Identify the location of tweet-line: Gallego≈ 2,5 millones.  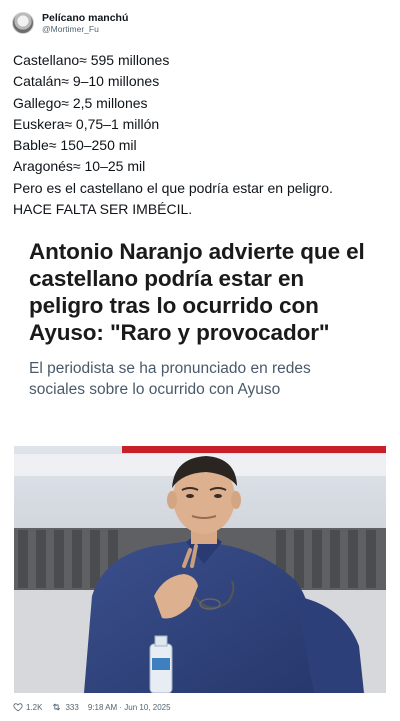
(80, 102).